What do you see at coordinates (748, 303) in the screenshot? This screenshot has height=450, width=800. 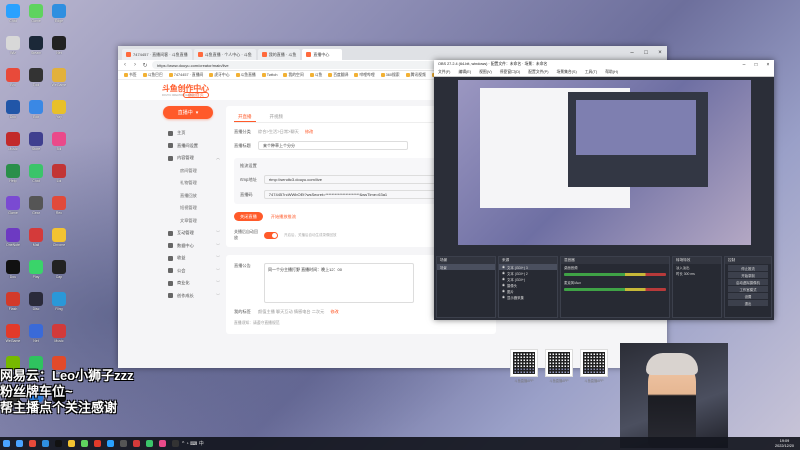 I see `obs-control-button: 退出` at bounding box center [748, 303].